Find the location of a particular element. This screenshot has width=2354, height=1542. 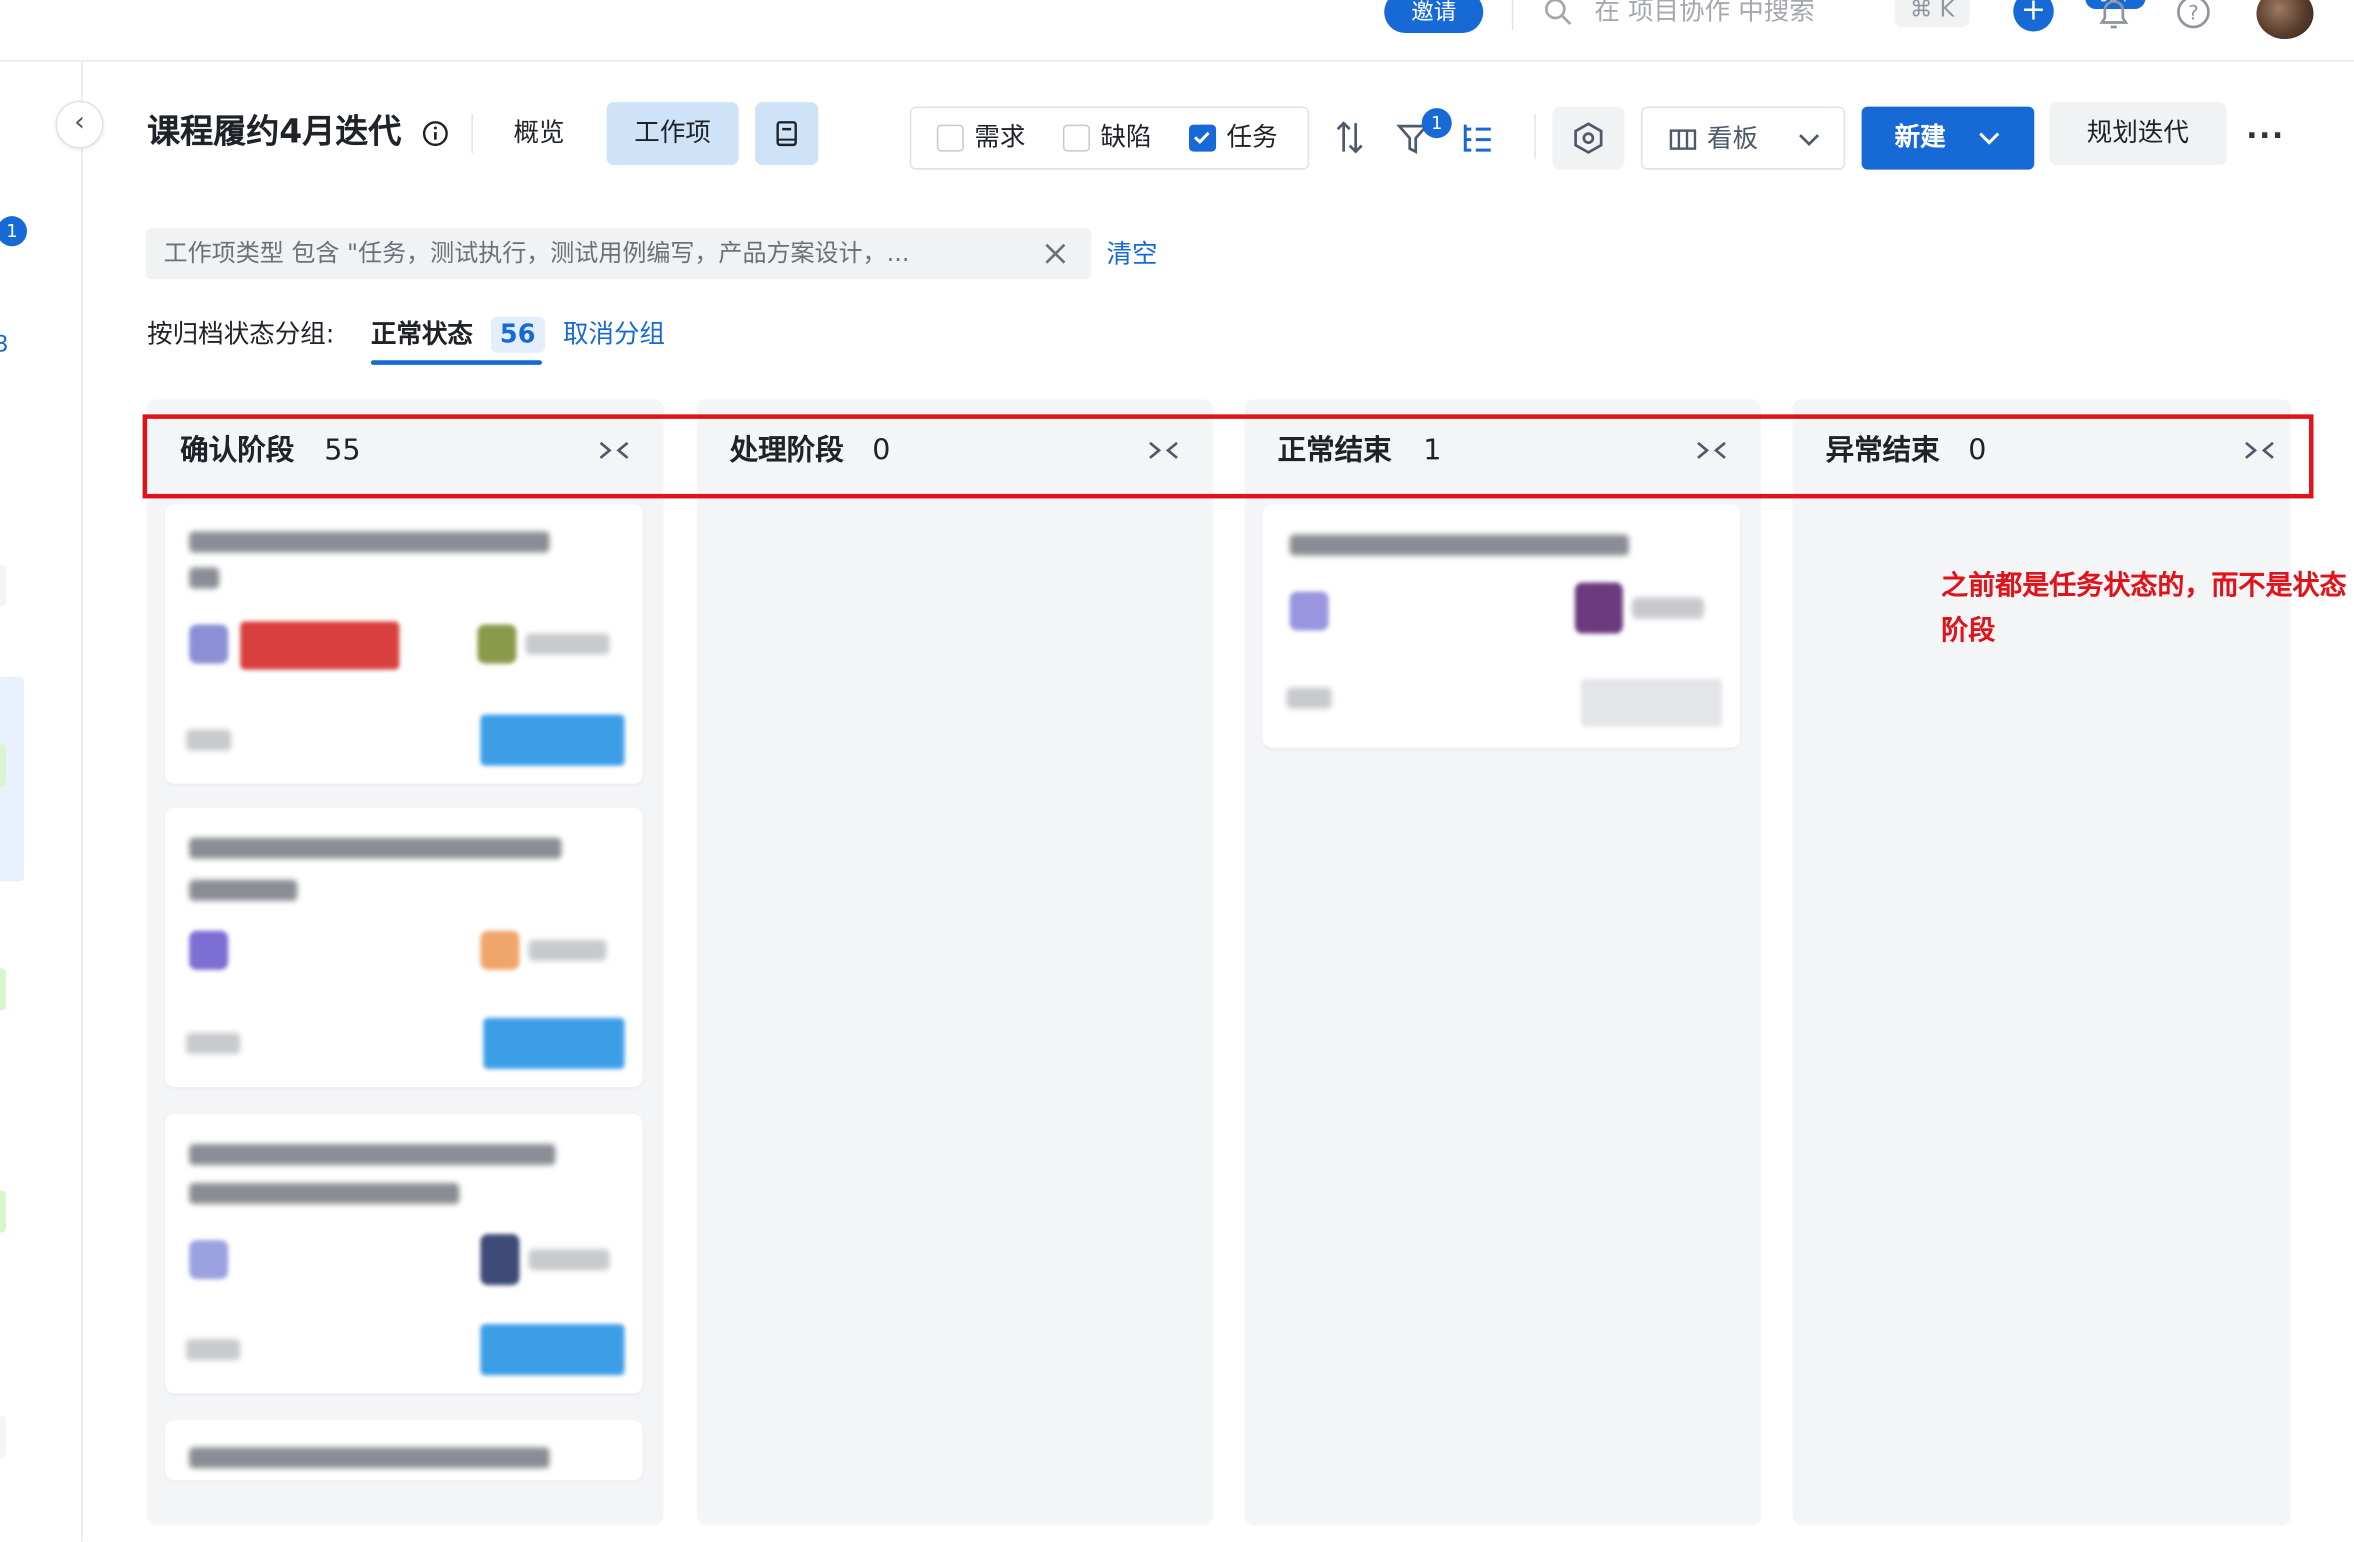

rail-badge: 1 is located at coordinates (14, 231).